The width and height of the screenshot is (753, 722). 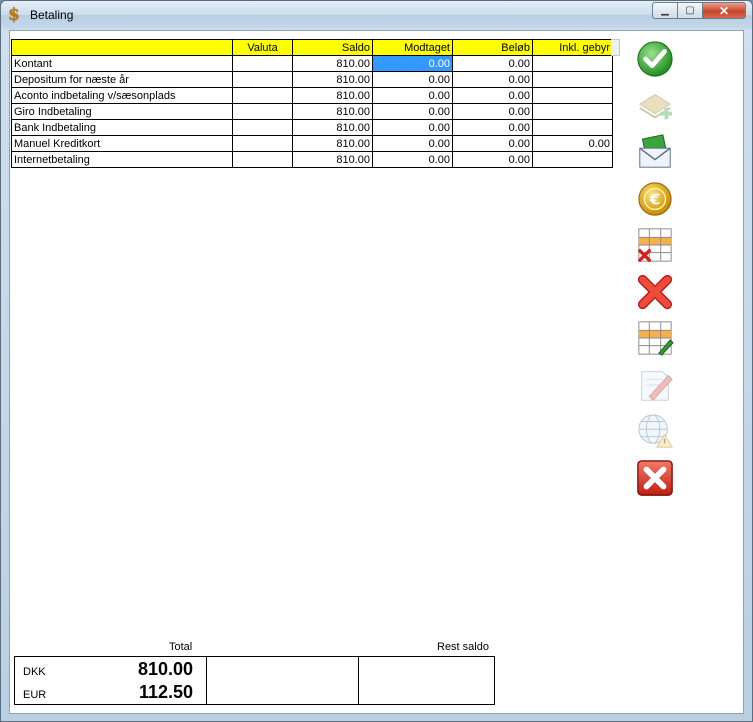 I want to click on maximize-icon: ▢, so click(x=690, y=10).